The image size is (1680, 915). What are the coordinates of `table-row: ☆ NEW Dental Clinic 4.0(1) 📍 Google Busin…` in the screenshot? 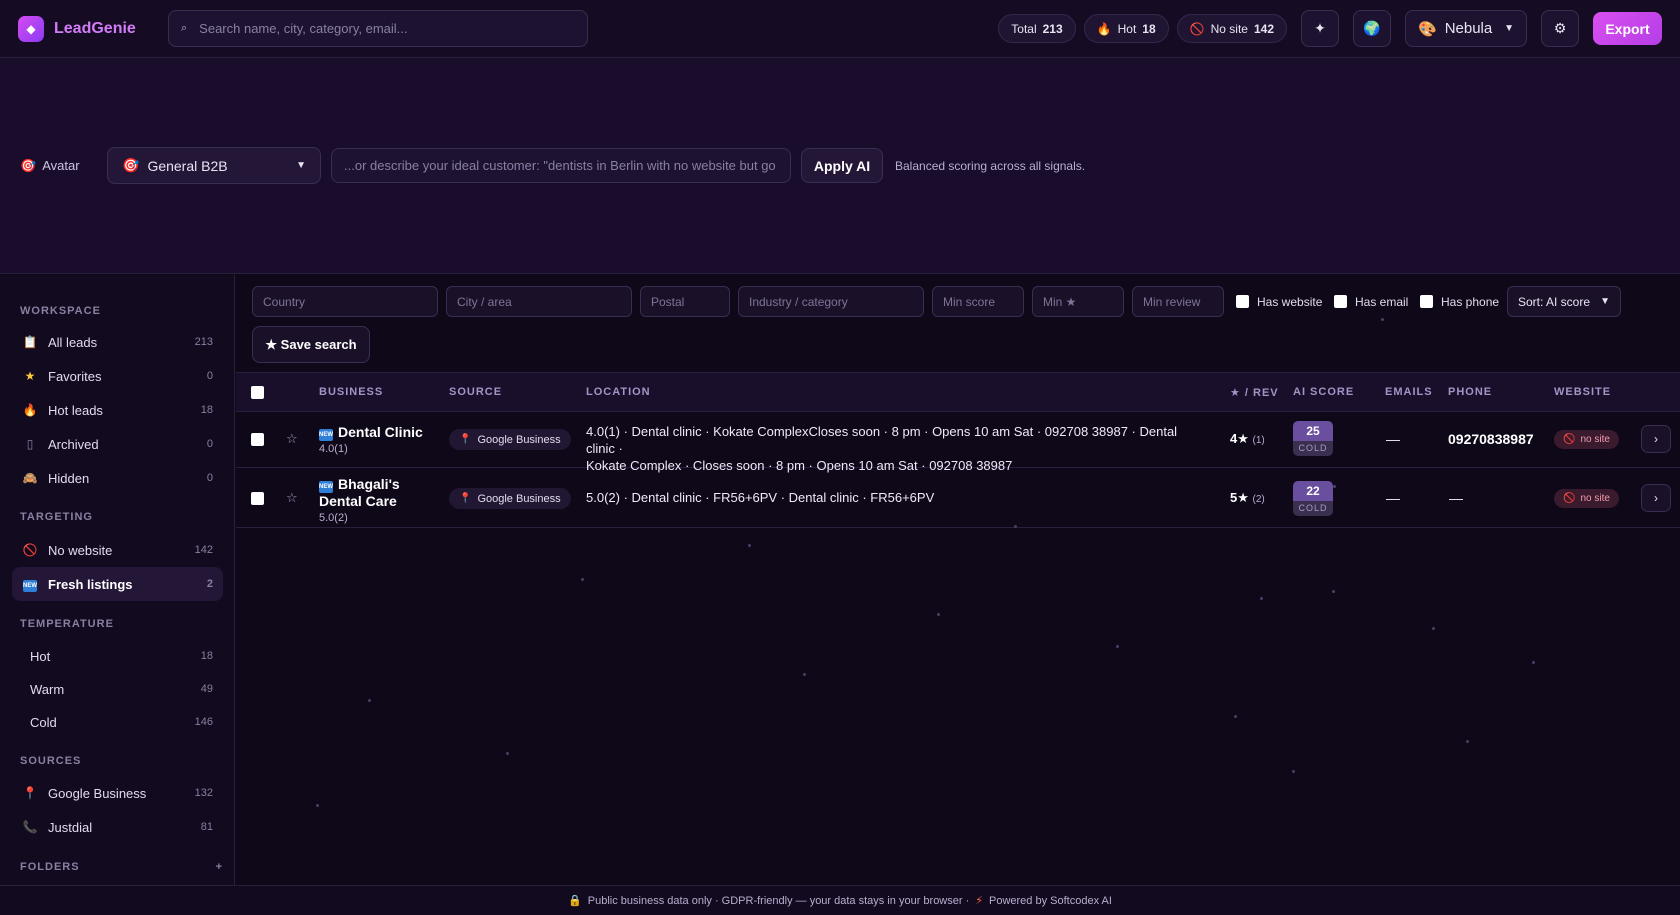 It's located at (958, 442).